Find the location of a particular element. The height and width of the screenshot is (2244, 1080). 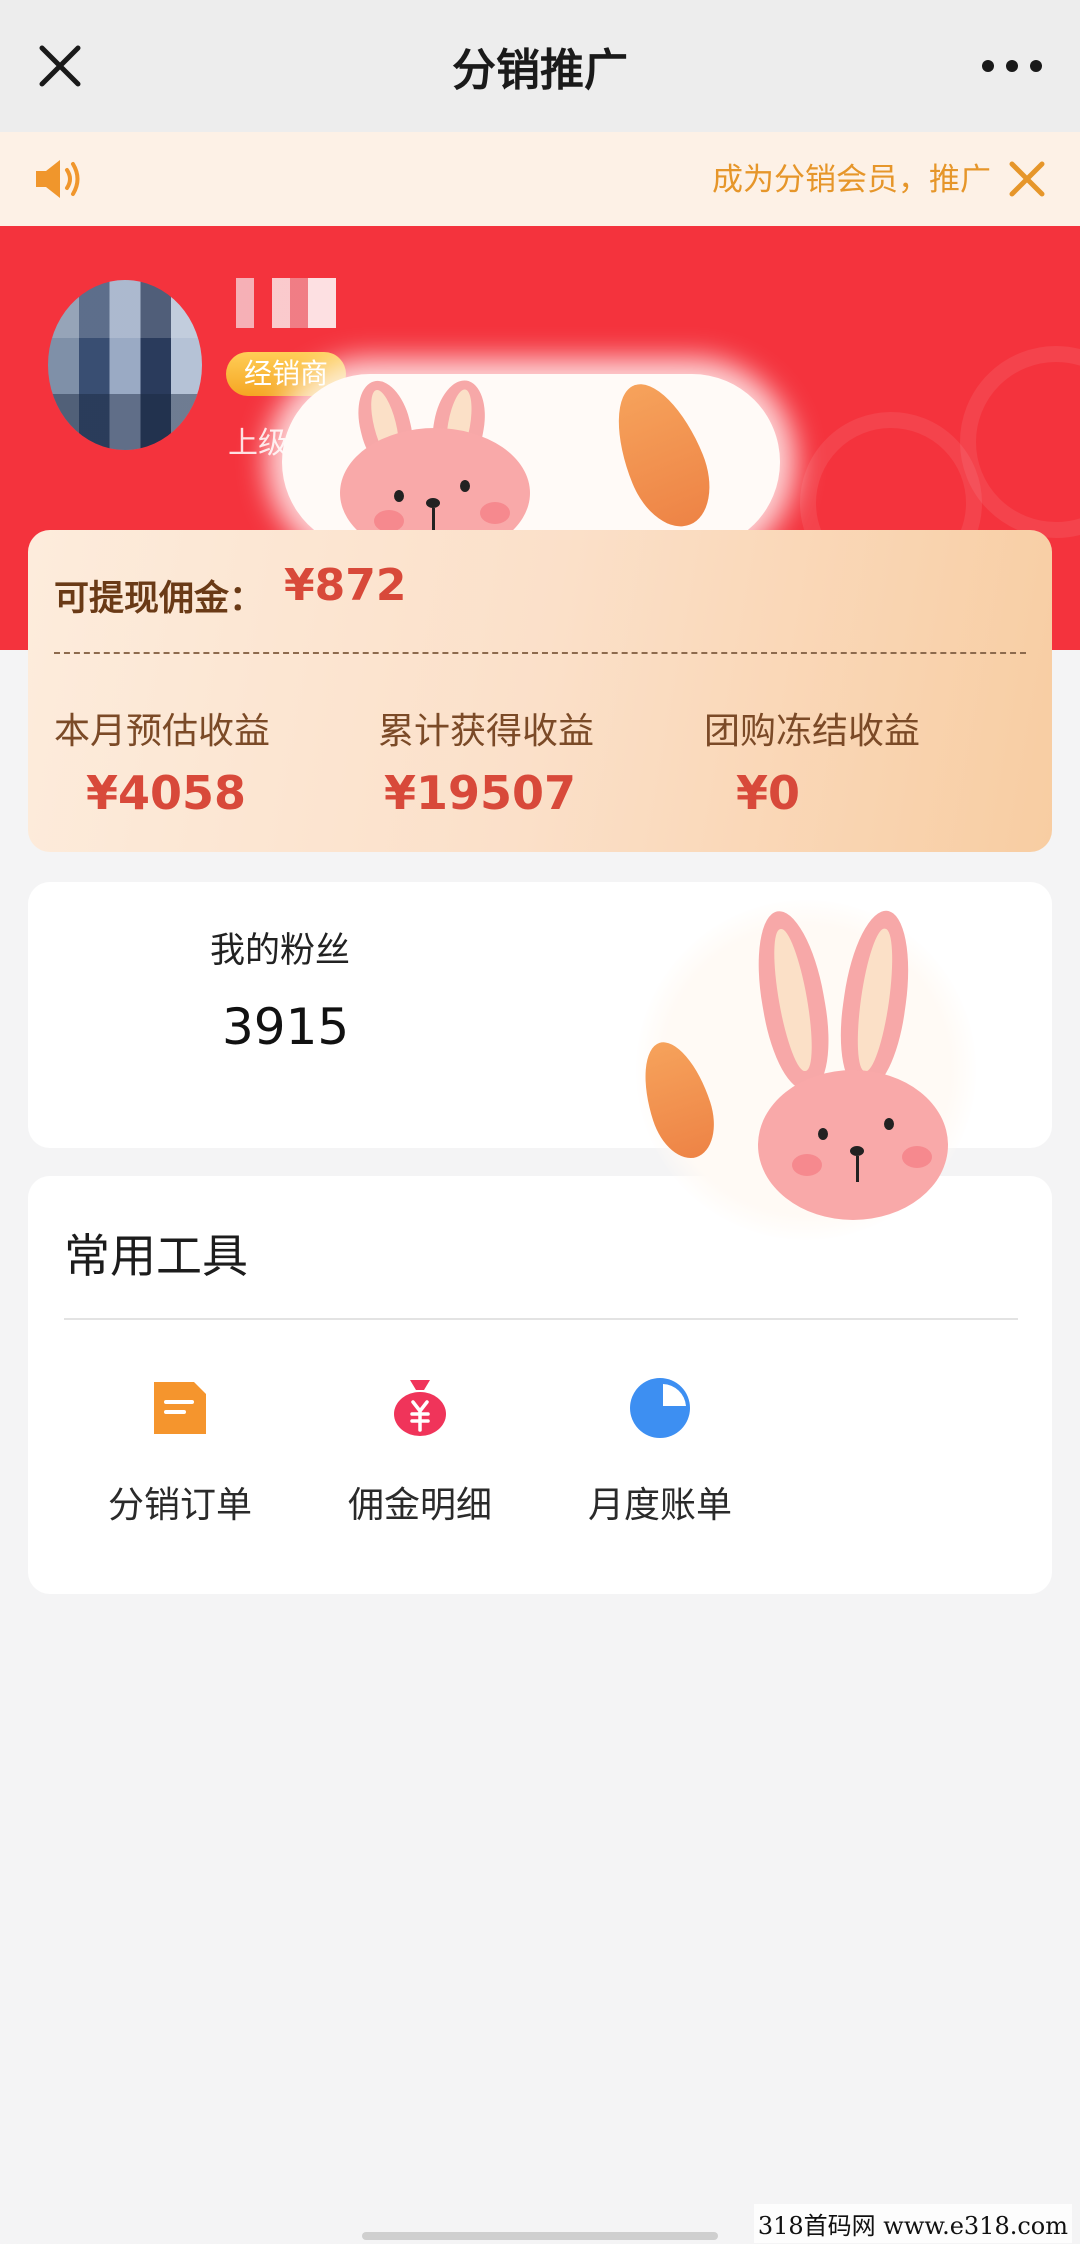

stat-label-month: 本月预估收益 is located at coordinates (162, 731).